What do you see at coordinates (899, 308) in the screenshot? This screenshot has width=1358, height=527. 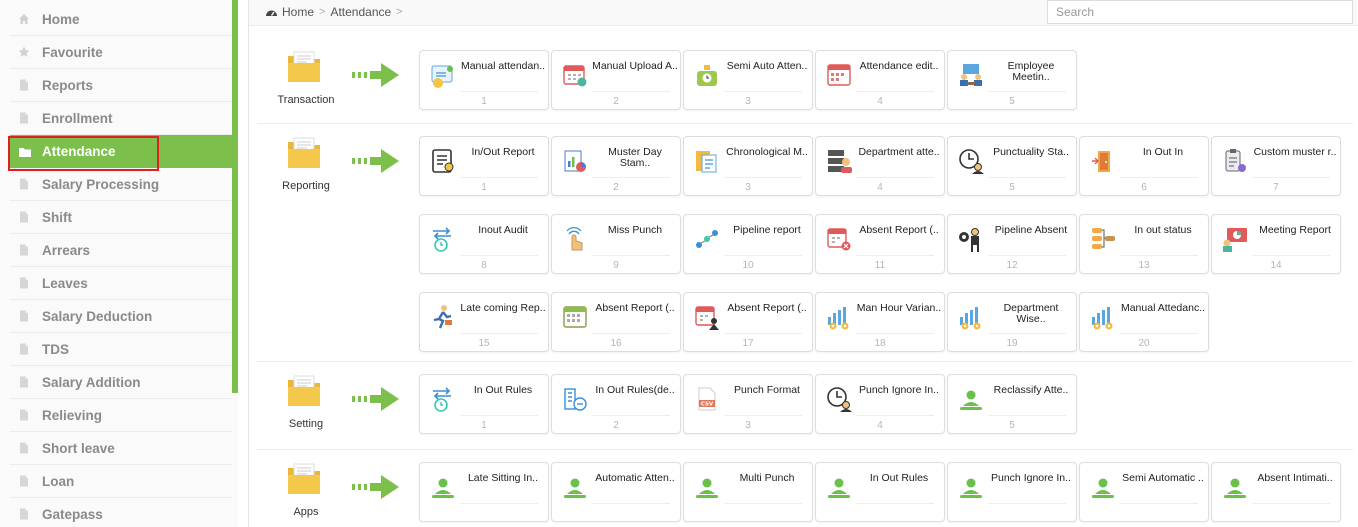 I see `tile-label: Man Hour Varian..` at bounding box center [899, 308].